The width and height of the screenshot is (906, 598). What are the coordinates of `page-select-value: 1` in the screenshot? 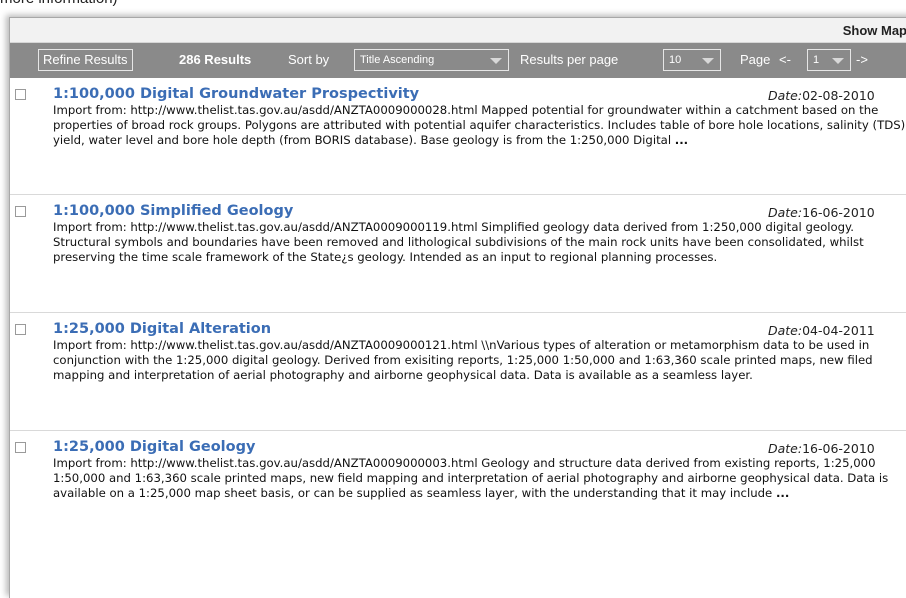 It's located at (816, 60).